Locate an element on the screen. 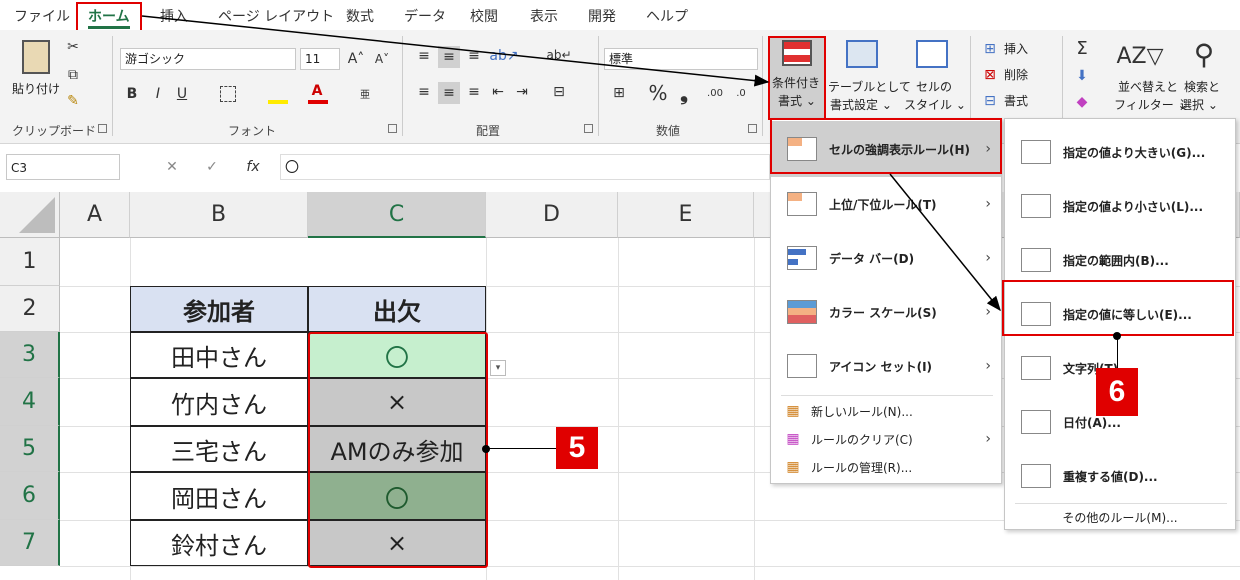 The height and width of the screenshot is (580, 1240). arrow-home-to-cf is located at coordinates (455, 51).